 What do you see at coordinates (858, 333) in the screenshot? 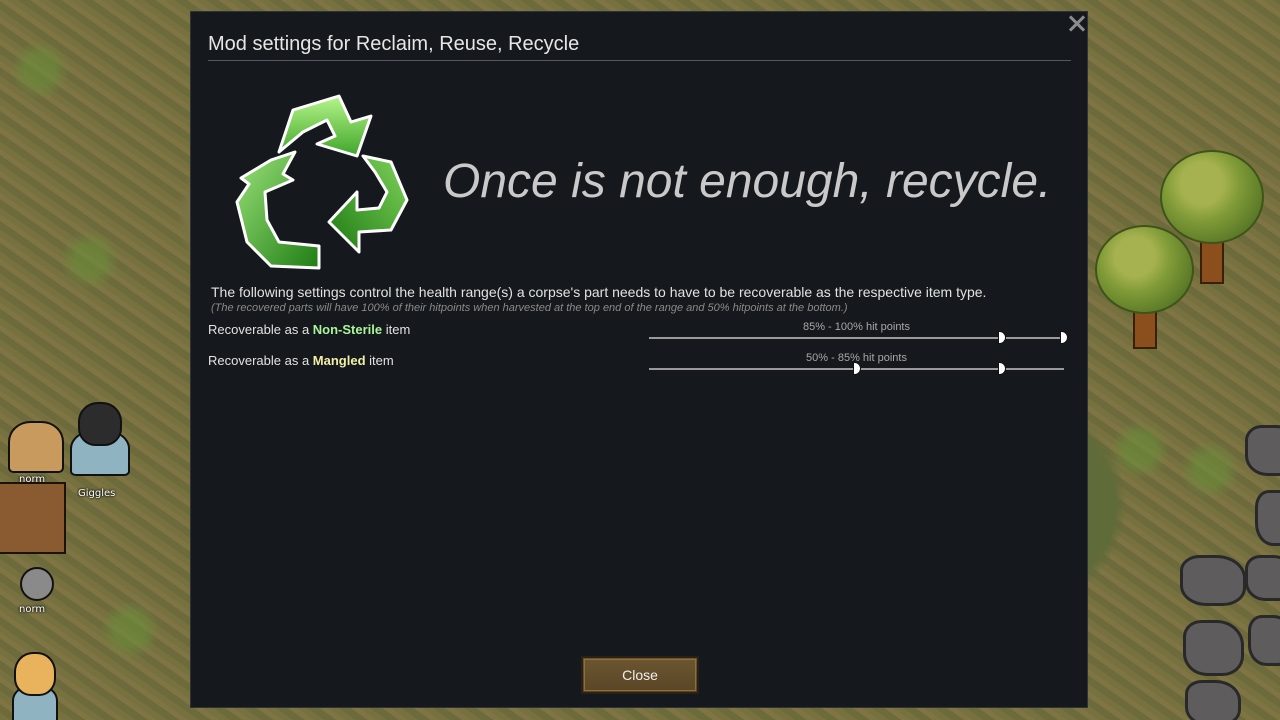
I see `range-slider-non-sterile: 85% - 100% hit points` at bounding box center [858, 333].